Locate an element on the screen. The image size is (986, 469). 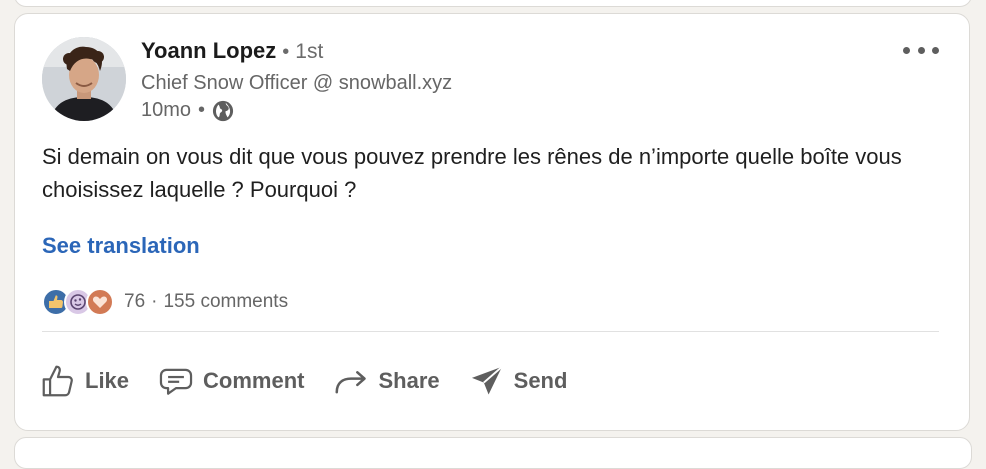
like-button: Like is located at coordinates (84, 381).